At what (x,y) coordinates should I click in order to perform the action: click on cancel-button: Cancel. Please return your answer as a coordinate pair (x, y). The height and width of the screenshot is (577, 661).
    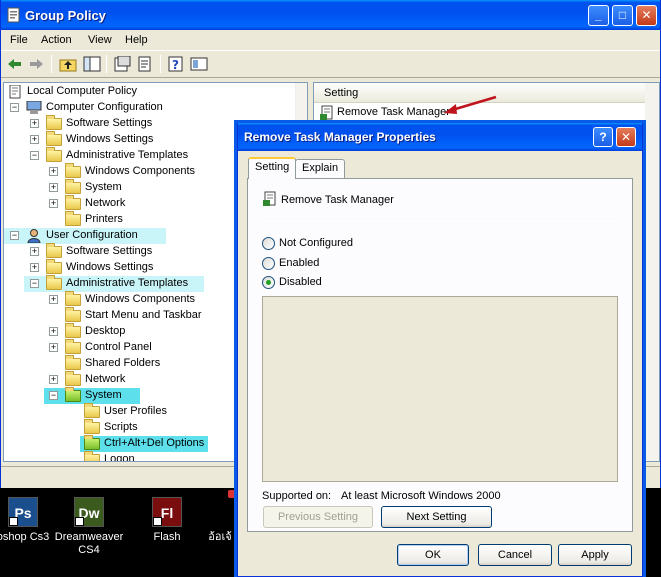
    Looking at the image, I should click on (515, 555).